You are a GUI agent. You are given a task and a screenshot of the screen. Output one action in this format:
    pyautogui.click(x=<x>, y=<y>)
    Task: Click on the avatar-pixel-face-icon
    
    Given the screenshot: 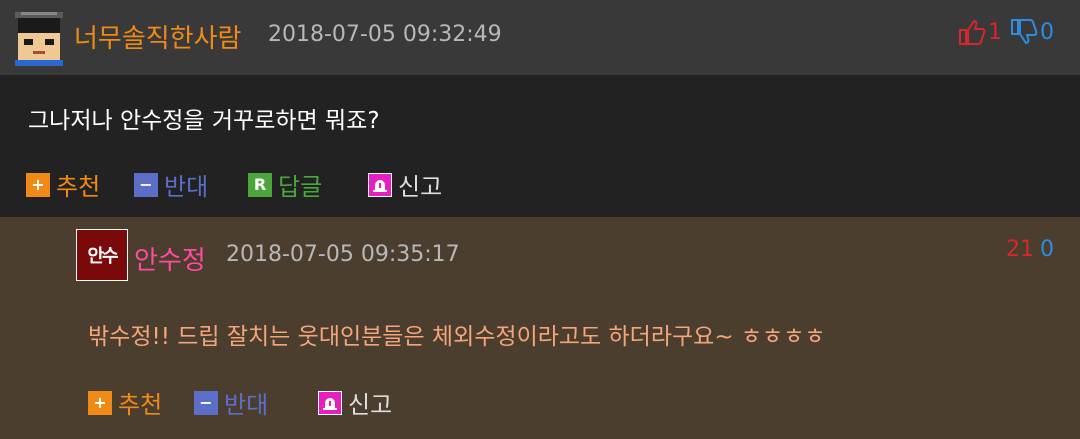 What is the action you would take?
    pyautogui.click(x=39, y=39)
    